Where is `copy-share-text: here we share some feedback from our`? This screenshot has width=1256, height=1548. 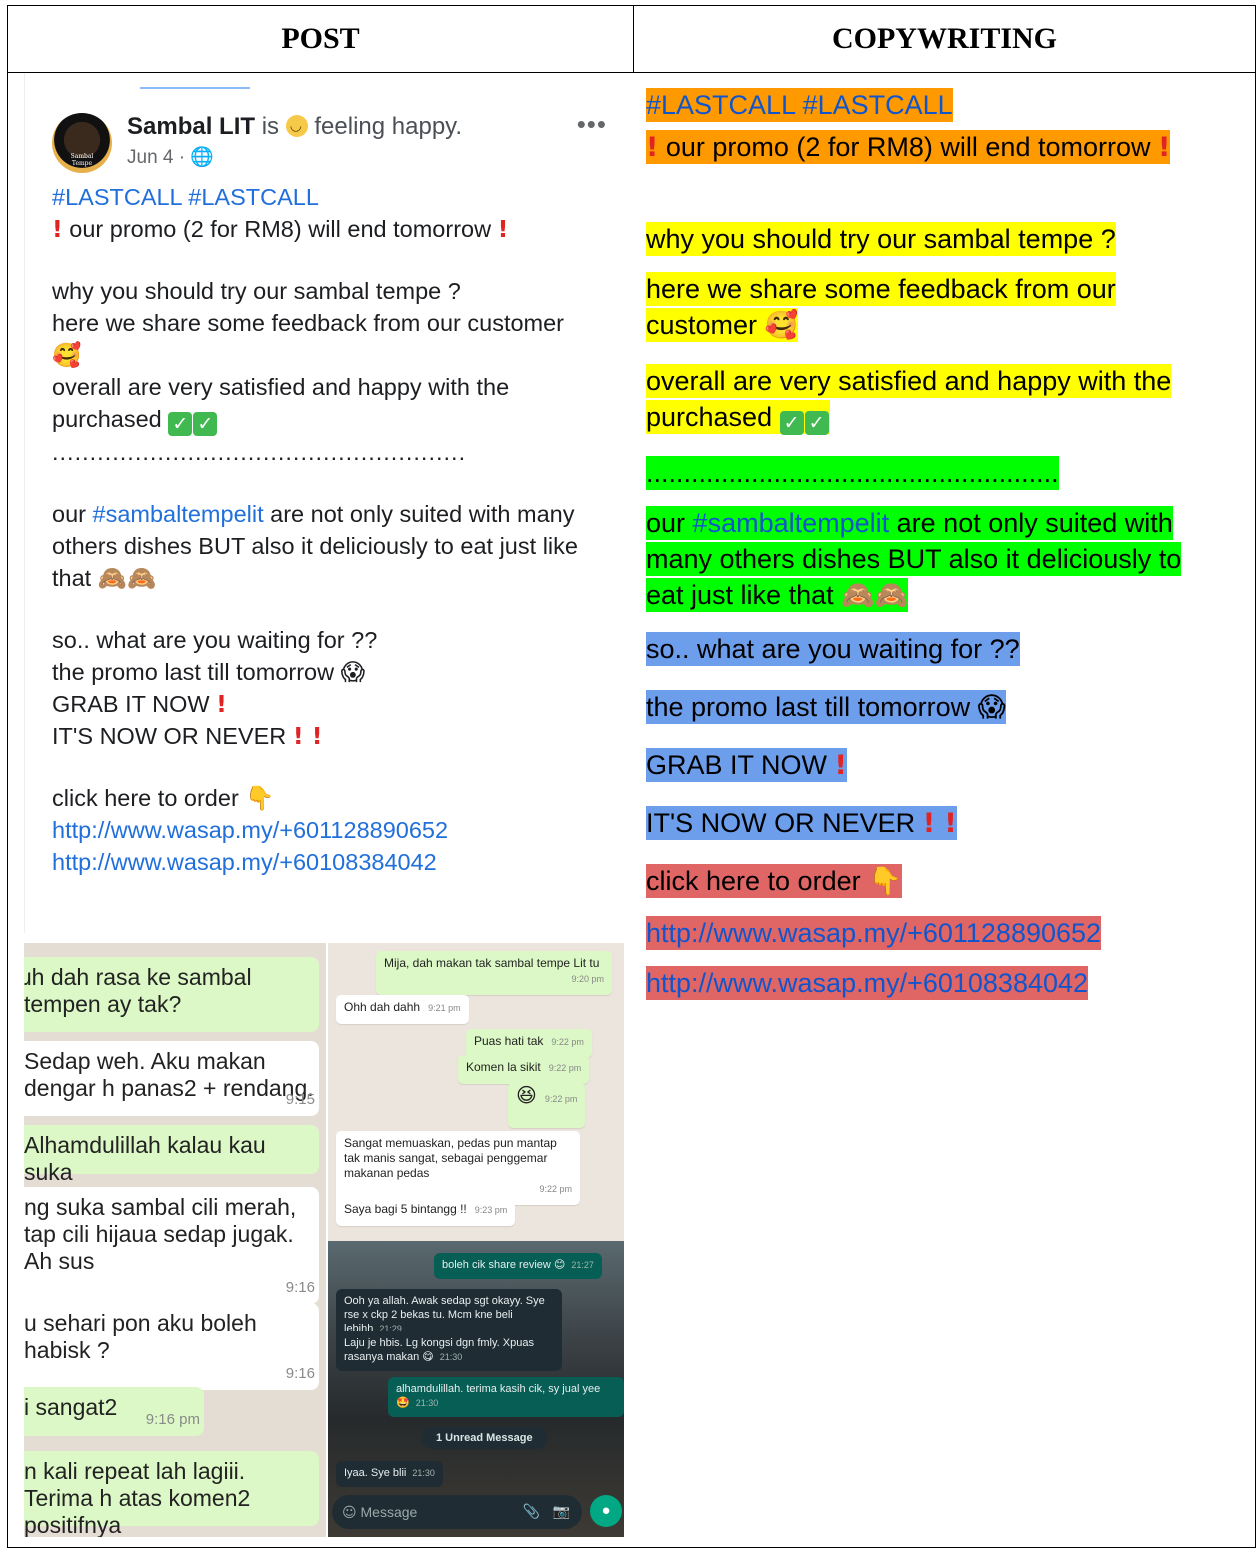 copy-share-text: here we share some feedback from our is located at coordinates (881, 289).